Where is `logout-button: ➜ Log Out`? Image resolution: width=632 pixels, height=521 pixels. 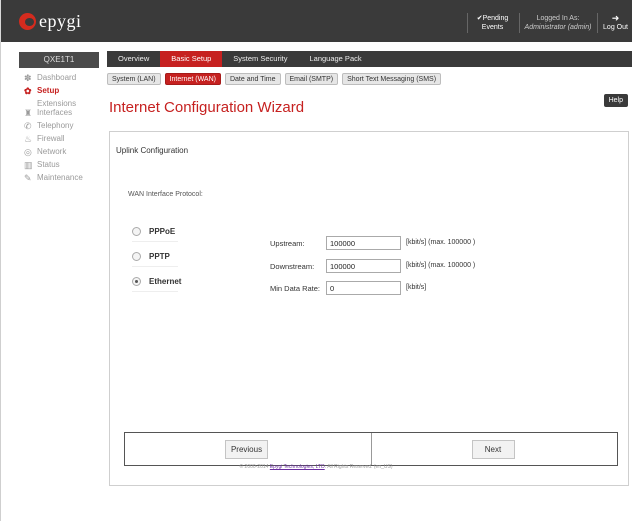
logout-button: ➜ Log Out is located at coordinates (614, 23).